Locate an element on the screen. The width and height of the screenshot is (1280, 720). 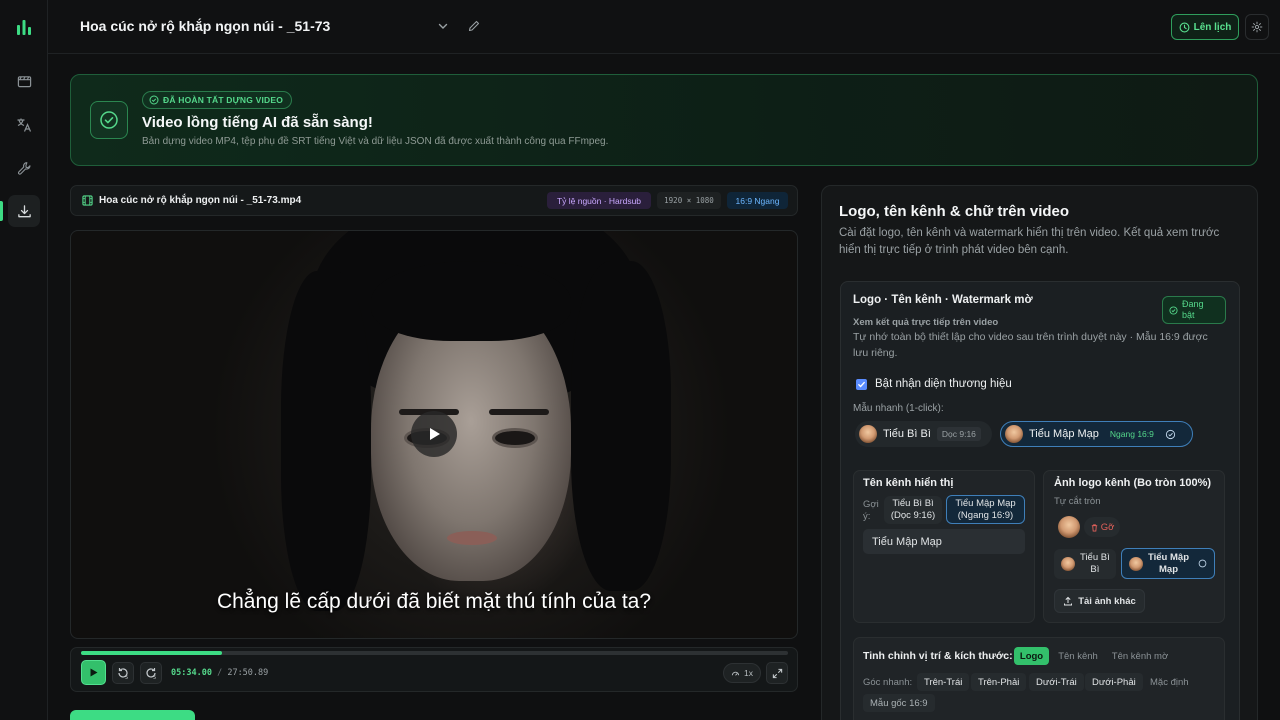
check-circle-small-icon is located at coordinates (154, 100).